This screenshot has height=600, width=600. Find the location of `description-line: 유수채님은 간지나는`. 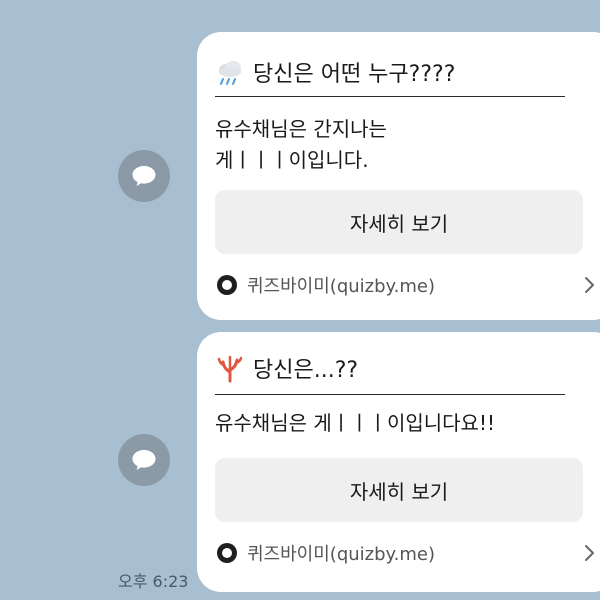

description-line: 유수채님은 간지나는 is located at coordinates (301, 129).